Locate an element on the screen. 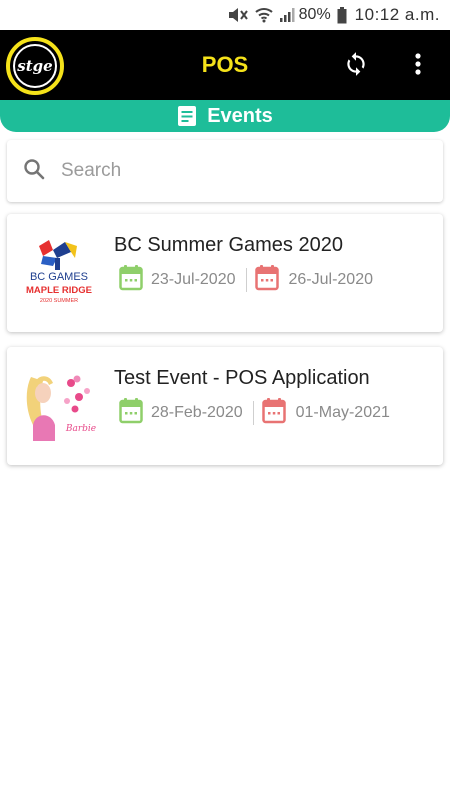  battery-icon is located at coordinates (342, 15).